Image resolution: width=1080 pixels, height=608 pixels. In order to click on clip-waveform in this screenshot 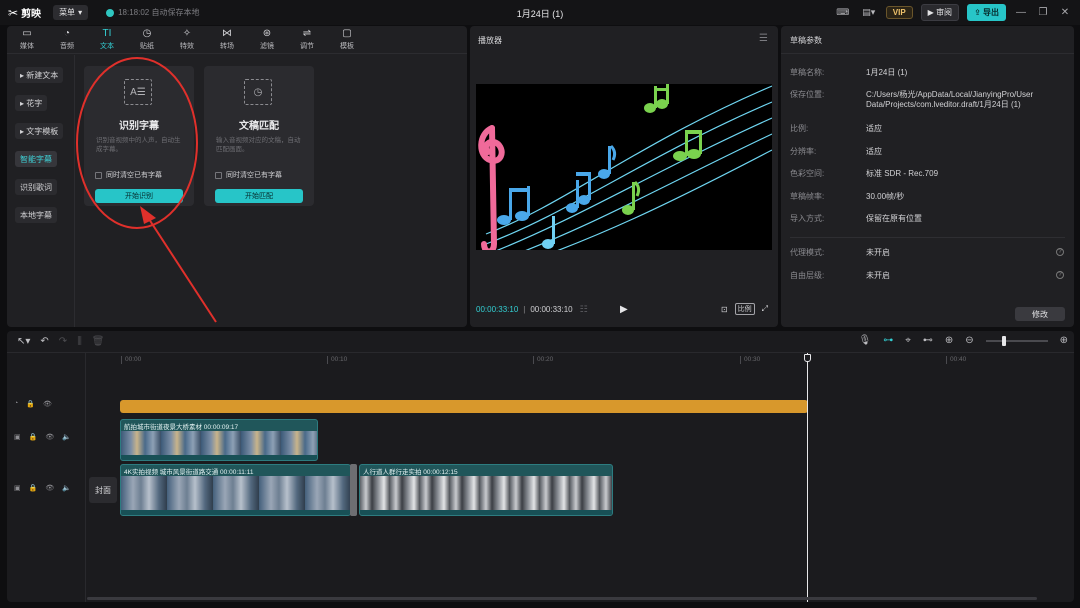, I will do `click(219, 457)`.